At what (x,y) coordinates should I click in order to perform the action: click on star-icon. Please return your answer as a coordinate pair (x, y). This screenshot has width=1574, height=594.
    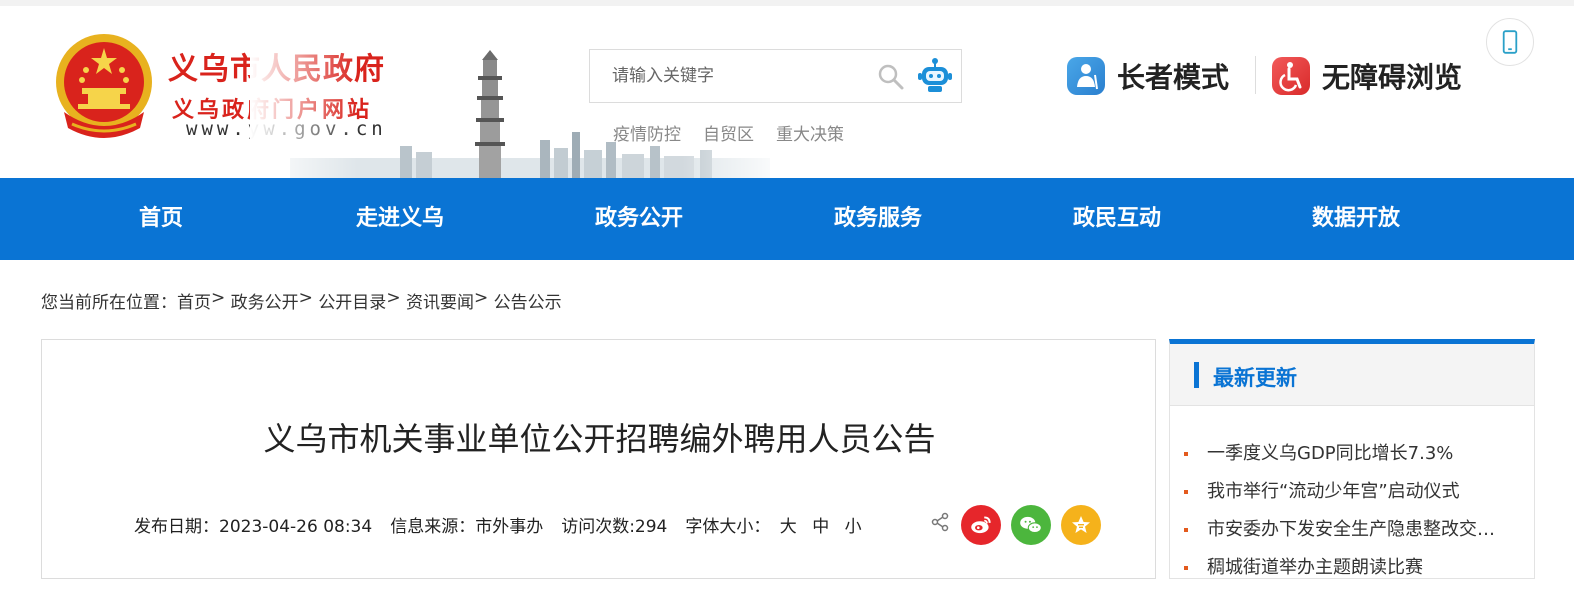
    Looking at the image, I should click on (1081, 524).